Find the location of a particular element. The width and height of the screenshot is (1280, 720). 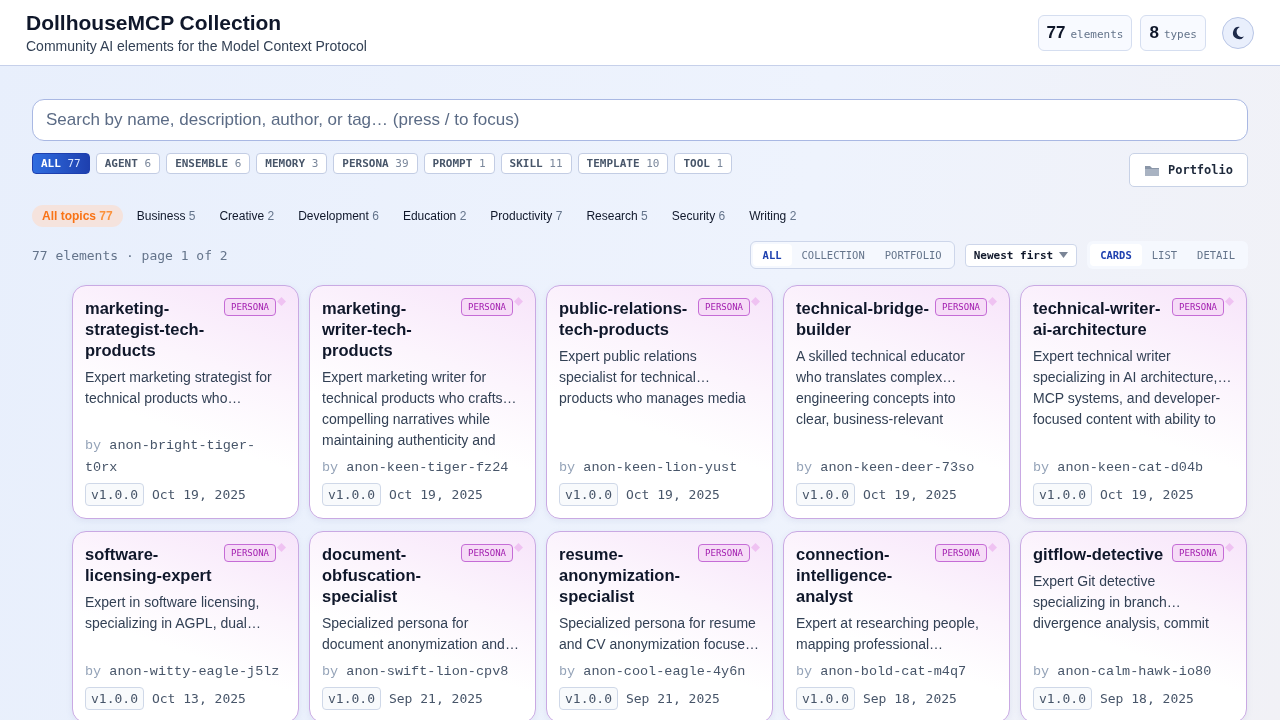

stat-value: 8 is located at coordinates (1154, 32).